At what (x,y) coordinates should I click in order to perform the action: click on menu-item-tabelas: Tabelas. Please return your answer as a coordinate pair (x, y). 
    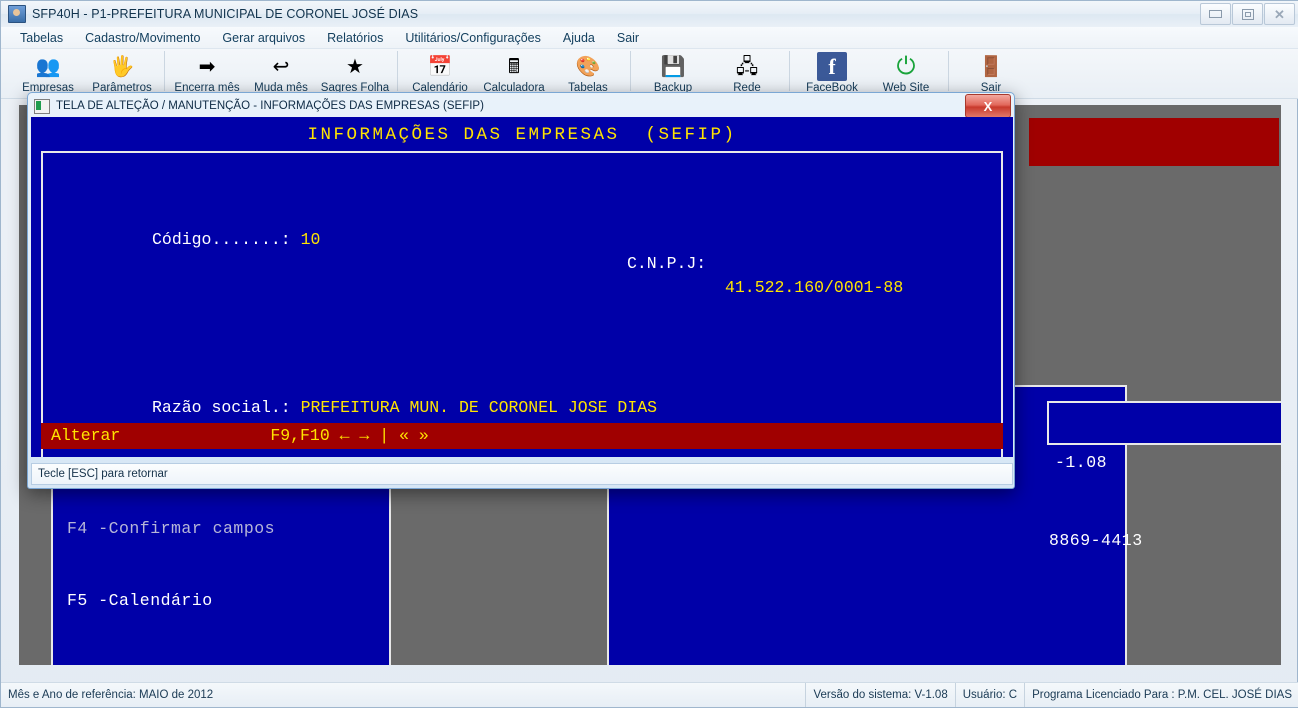
    Looking at the image, I should click on (41, 38).